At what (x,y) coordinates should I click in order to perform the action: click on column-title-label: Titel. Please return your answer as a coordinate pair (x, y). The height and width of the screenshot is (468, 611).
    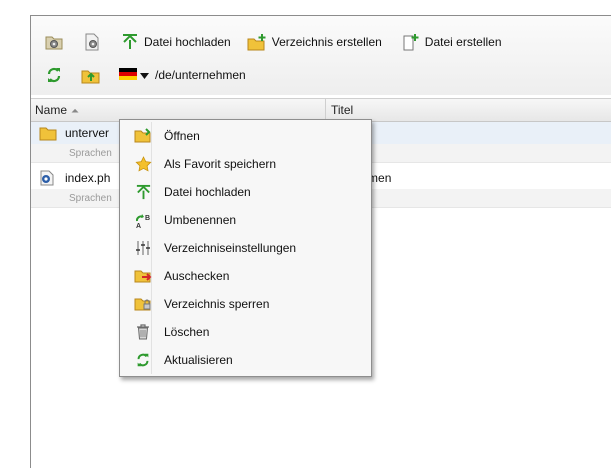
    Looking at the image, I should click on (342, 110).